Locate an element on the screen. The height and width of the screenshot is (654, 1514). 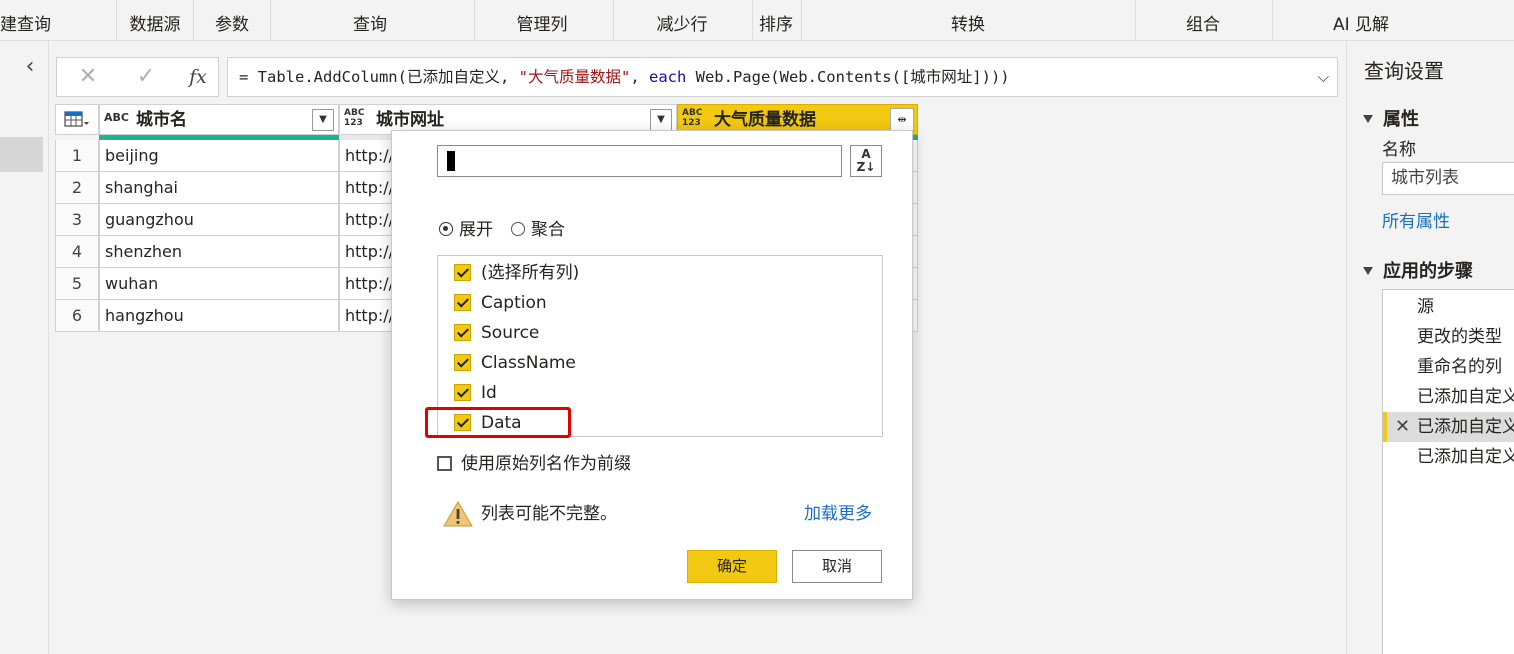
incomplete-list-warning: 列表可能不完整。 is located at coordinates (530, 514).